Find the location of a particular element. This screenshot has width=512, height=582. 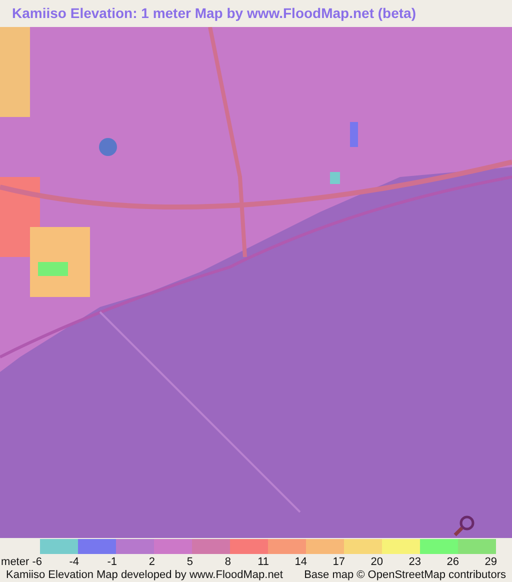

legend-label: 20 is located at coordinates (376, 562).